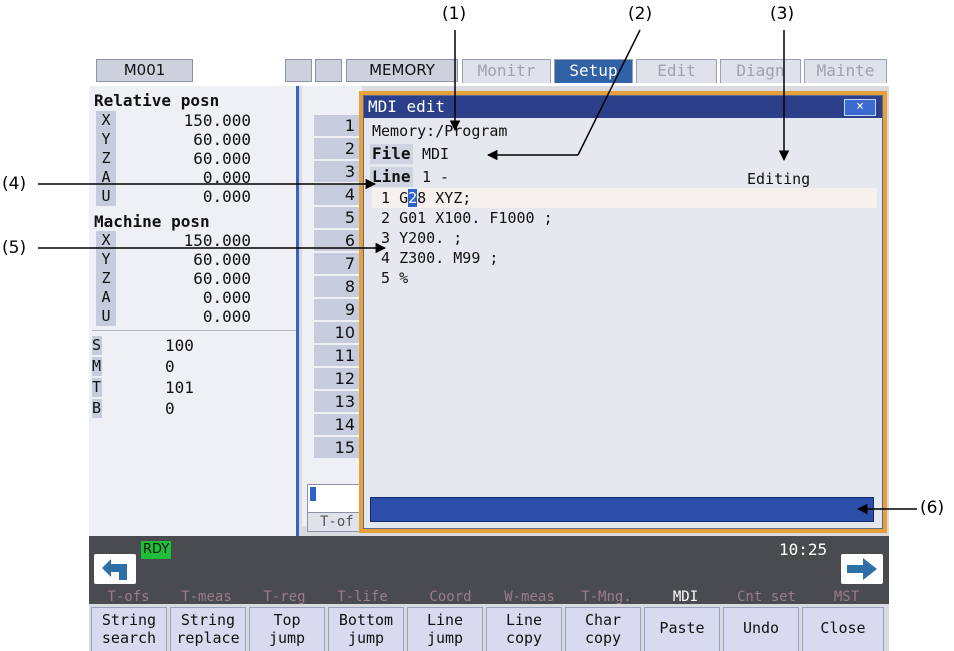  Describe the element at coordinates (436, 154) in the screenshot. I see `file-name: MDI` at that location.